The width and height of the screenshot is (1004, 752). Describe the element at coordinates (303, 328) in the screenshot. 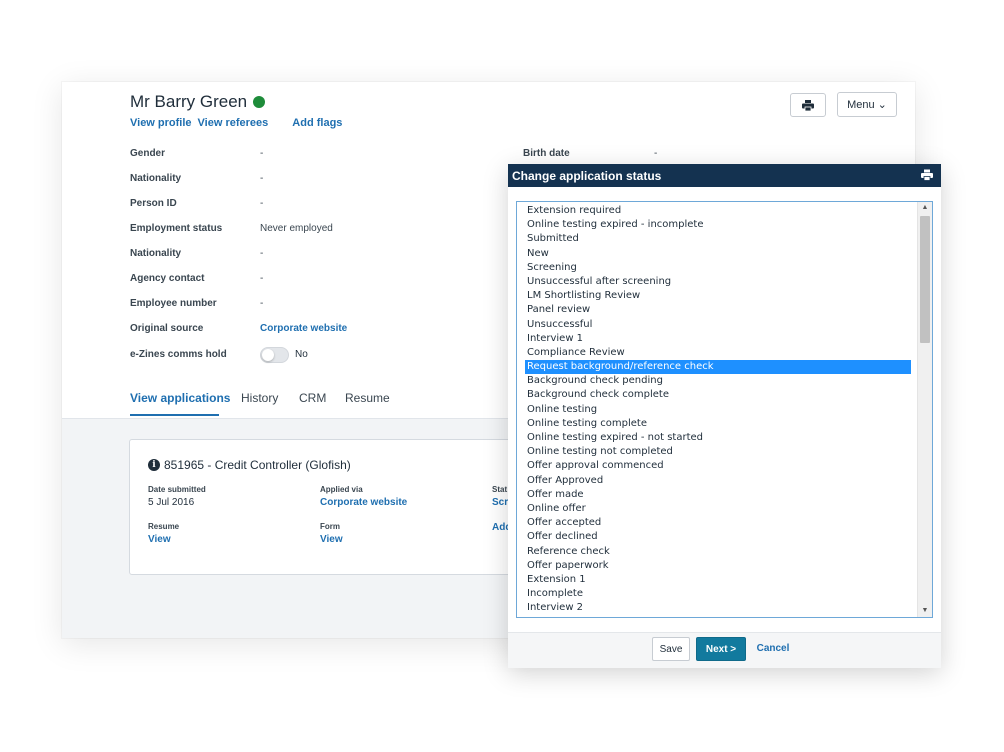

I see `original-source-link: Corporate website` at that location.